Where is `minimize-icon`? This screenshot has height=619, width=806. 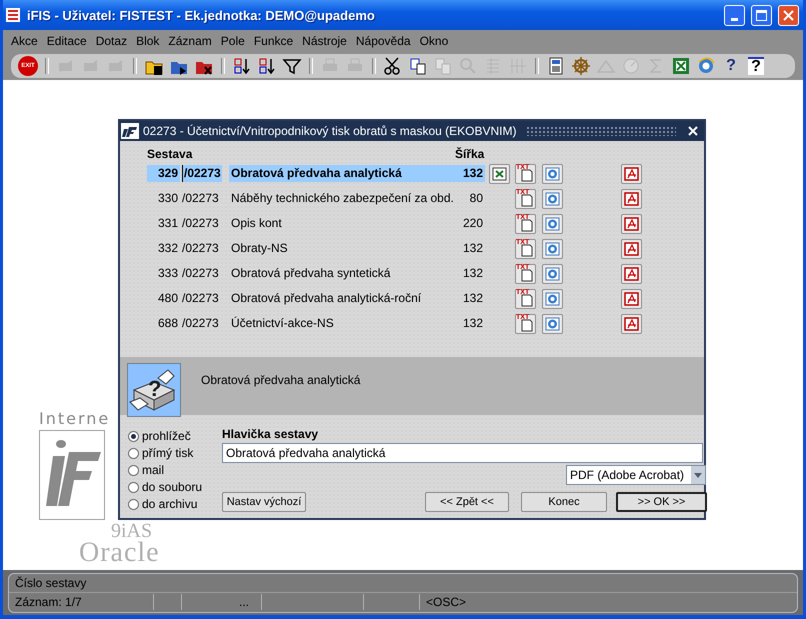 minimize-icon is located at coordinates (734, 19).